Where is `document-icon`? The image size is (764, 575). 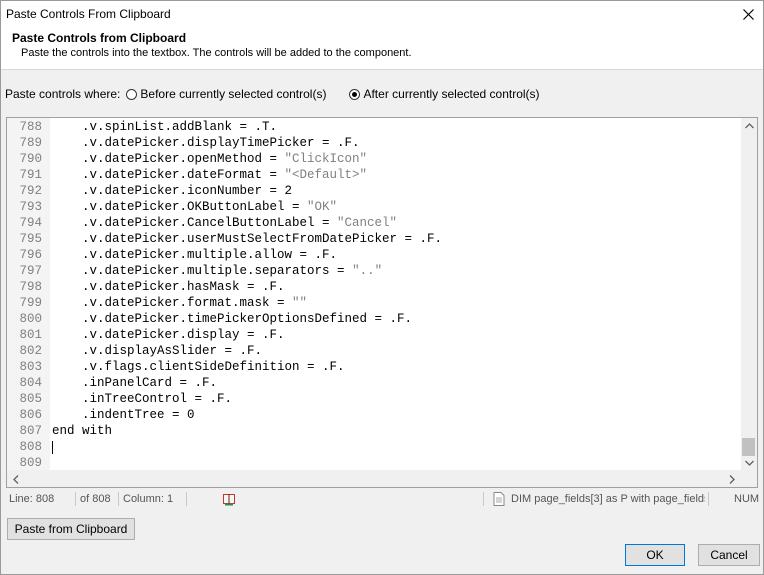 document-icon is located at coordinates (499, 499).